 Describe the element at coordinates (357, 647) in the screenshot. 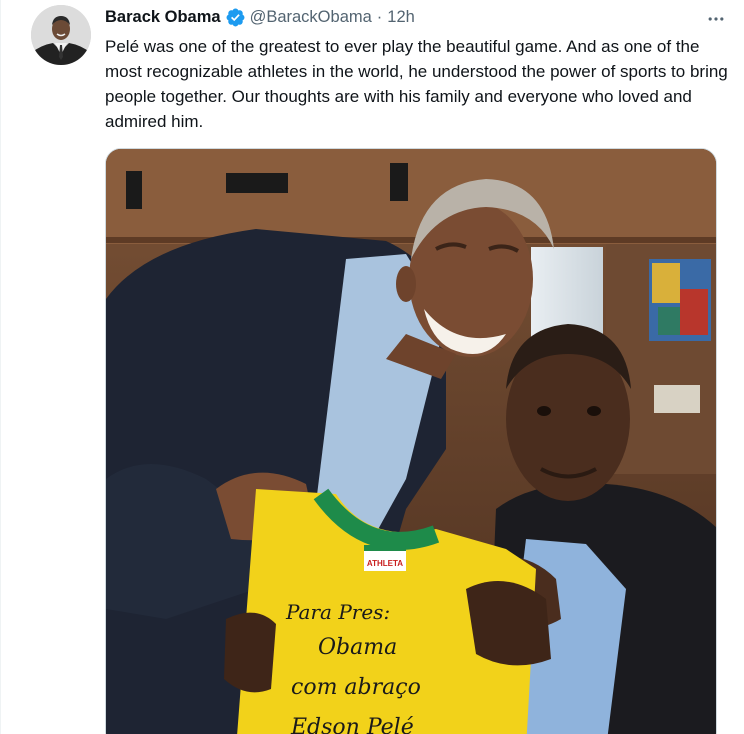

I see `jersey-inscription-line-2: Obama` at that location.